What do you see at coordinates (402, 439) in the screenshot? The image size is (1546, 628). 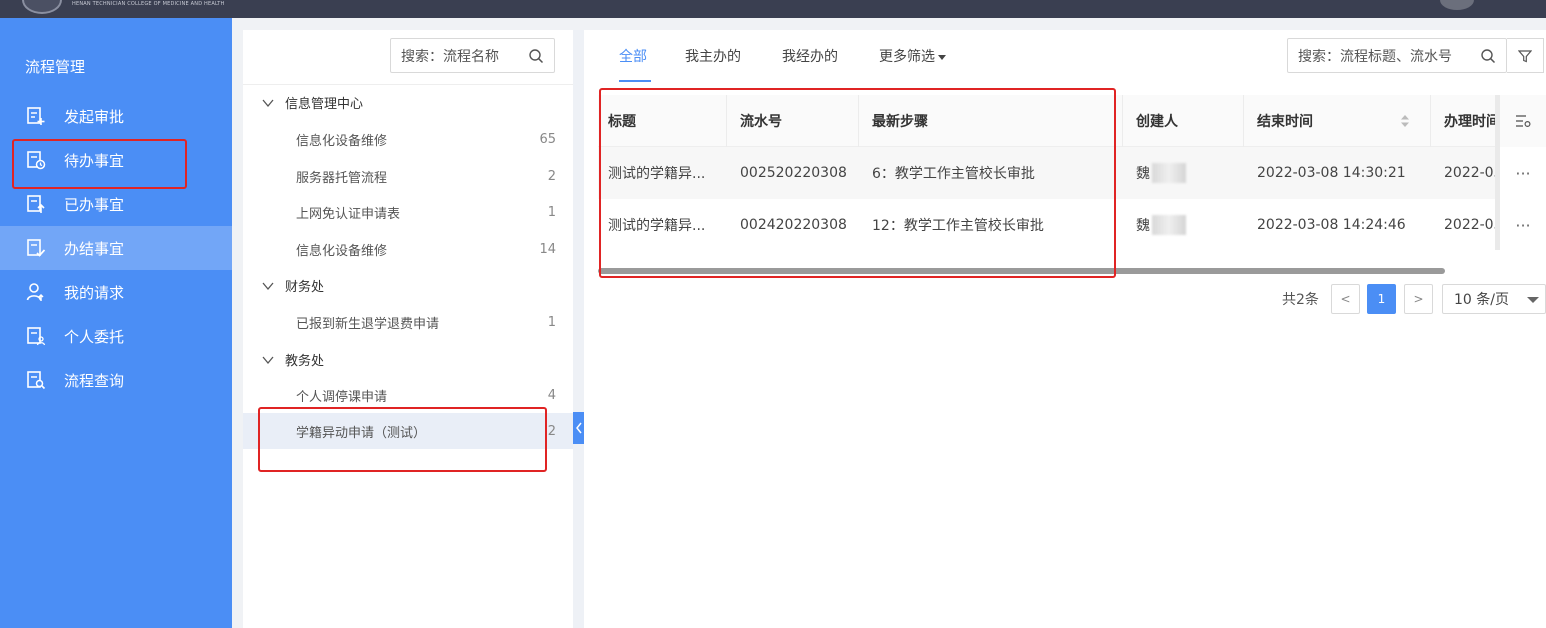 I see `annotation-box-tree-item` at bounding box center [402, 439].